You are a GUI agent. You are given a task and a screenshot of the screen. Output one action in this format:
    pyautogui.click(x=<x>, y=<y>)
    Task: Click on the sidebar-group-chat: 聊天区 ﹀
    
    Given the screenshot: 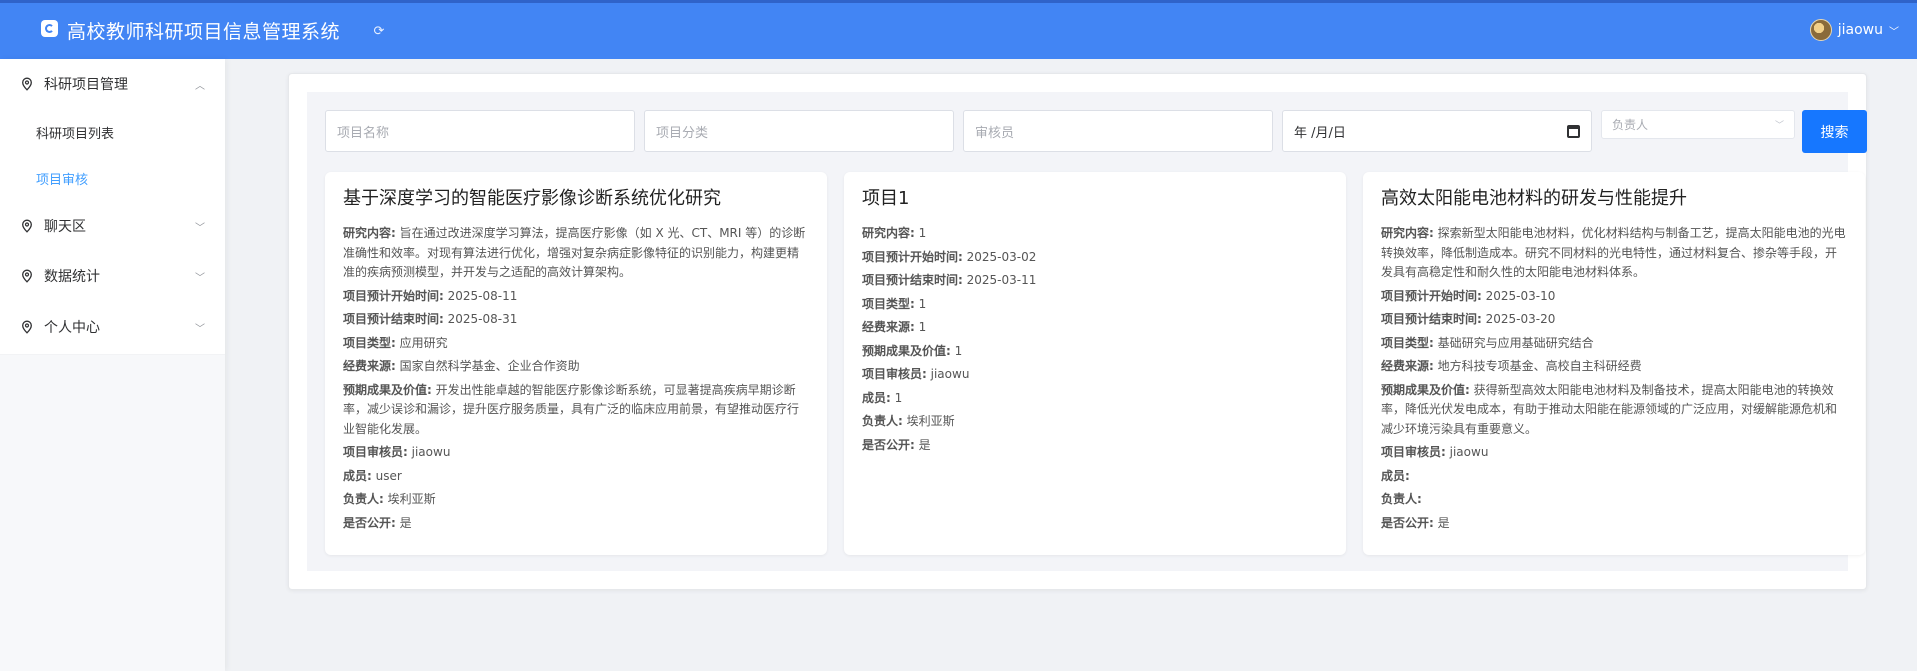 What is the action you would take?
    pyautogui.click(x=112, y=226)
    